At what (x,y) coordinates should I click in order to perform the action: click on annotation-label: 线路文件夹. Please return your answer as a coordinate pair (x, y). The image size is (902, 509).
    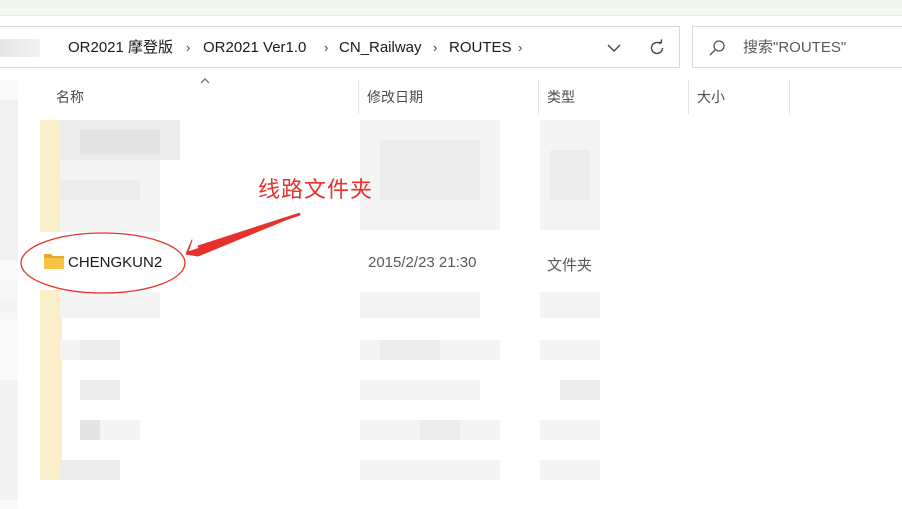
    Looking at the image, I should click on (316, 190).